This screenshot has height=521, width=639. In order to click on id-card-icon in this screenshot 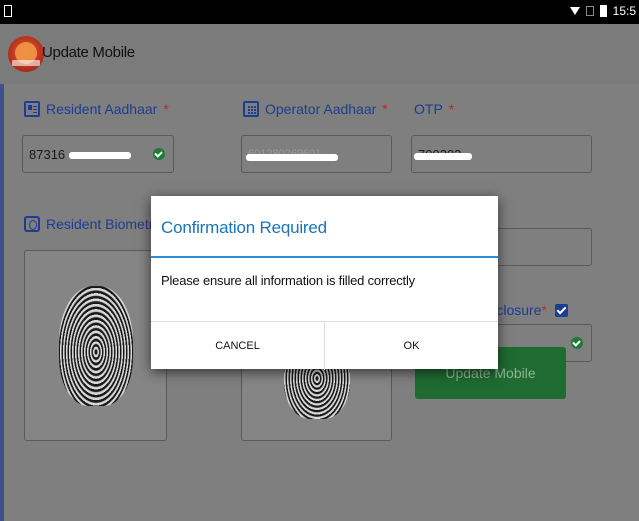, I will do `click(32, 109)`.